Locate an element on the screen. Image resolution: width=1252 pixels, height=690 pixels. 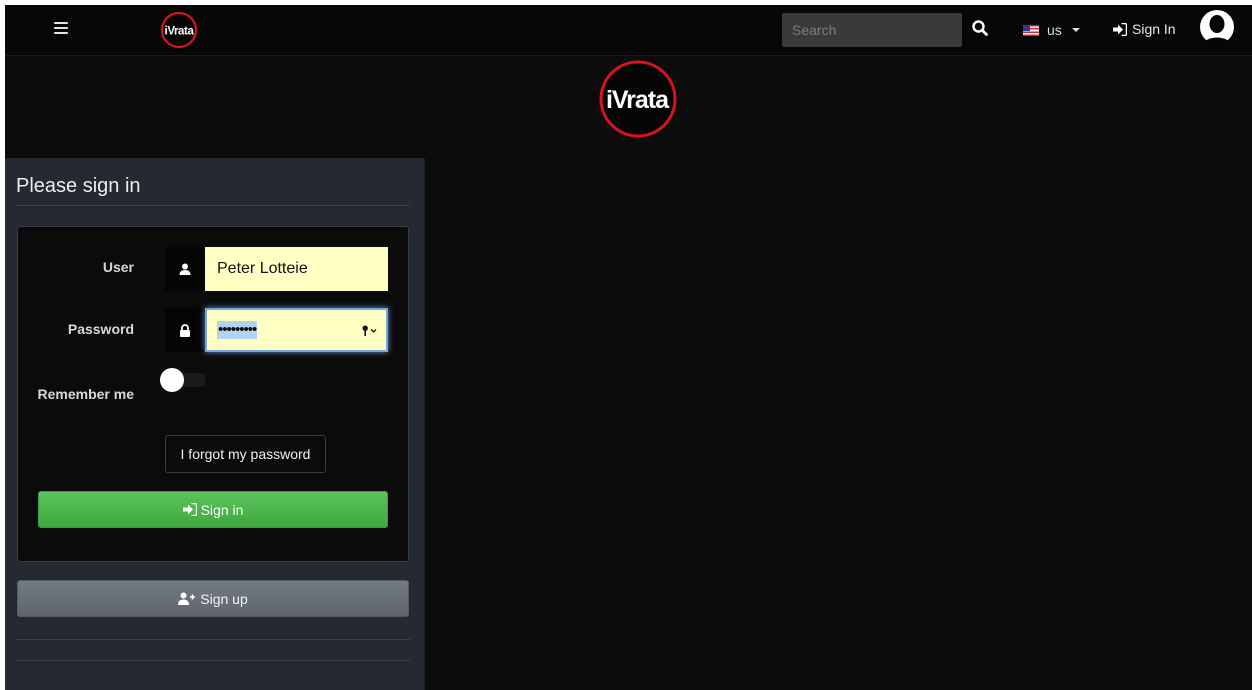
top-navbar: iVrata us Sign In is located at coordinates (628, 30).